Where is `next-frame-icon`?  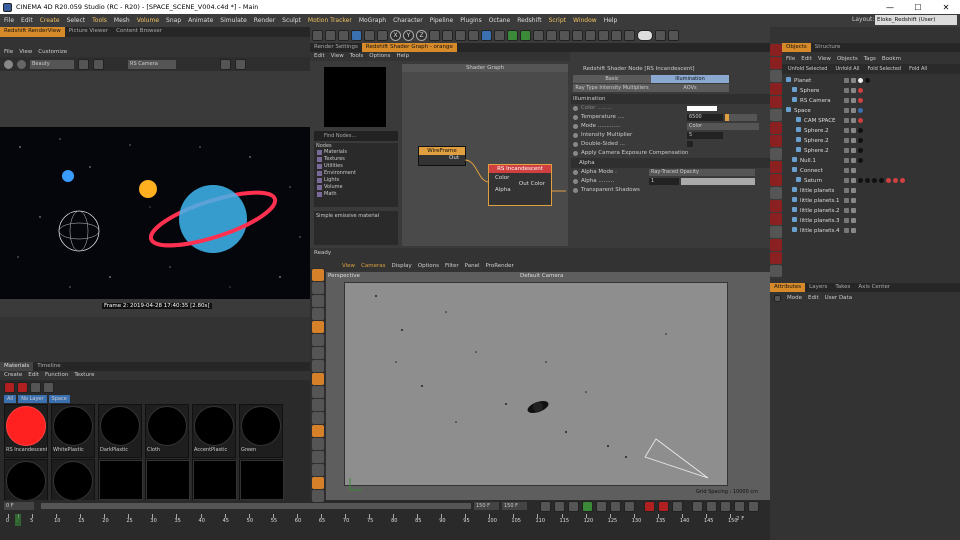 next-frame-icon is located at coordinates (601, 506).